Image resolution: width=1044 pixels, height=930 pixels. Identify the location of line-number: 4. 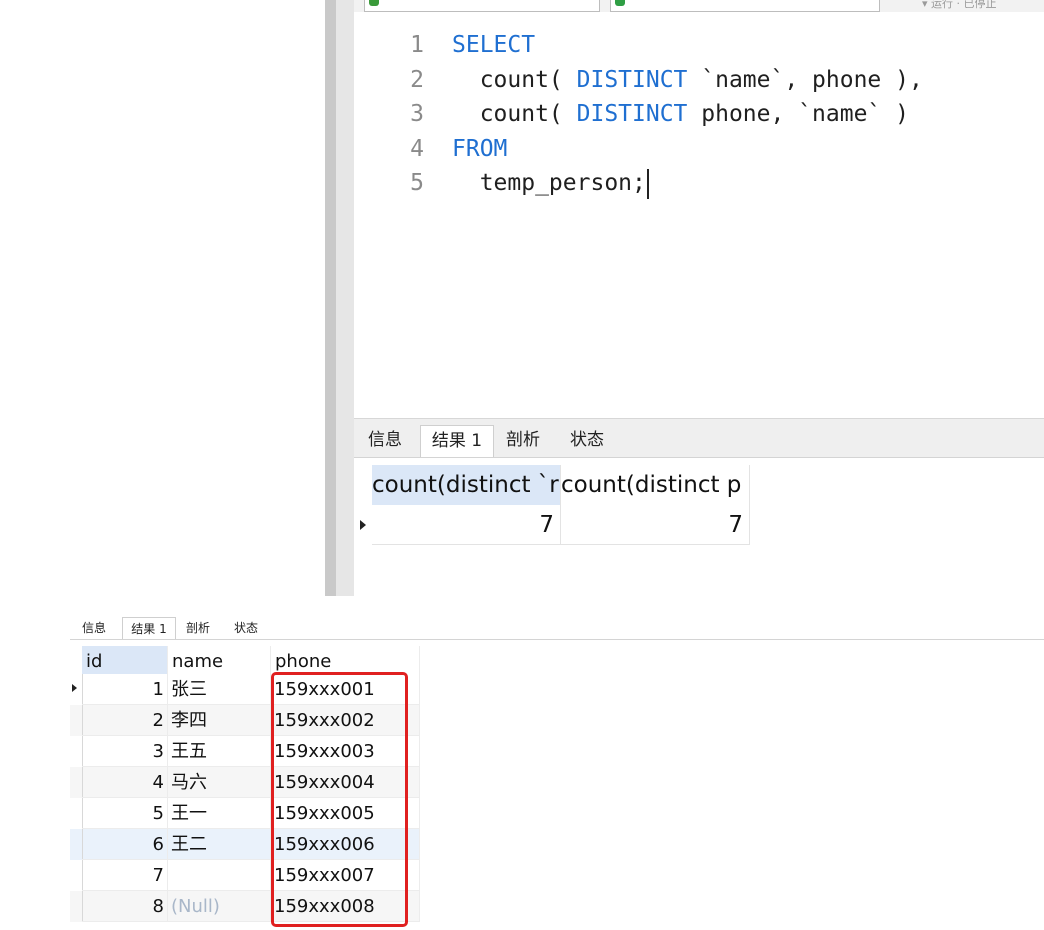
(417, 148).